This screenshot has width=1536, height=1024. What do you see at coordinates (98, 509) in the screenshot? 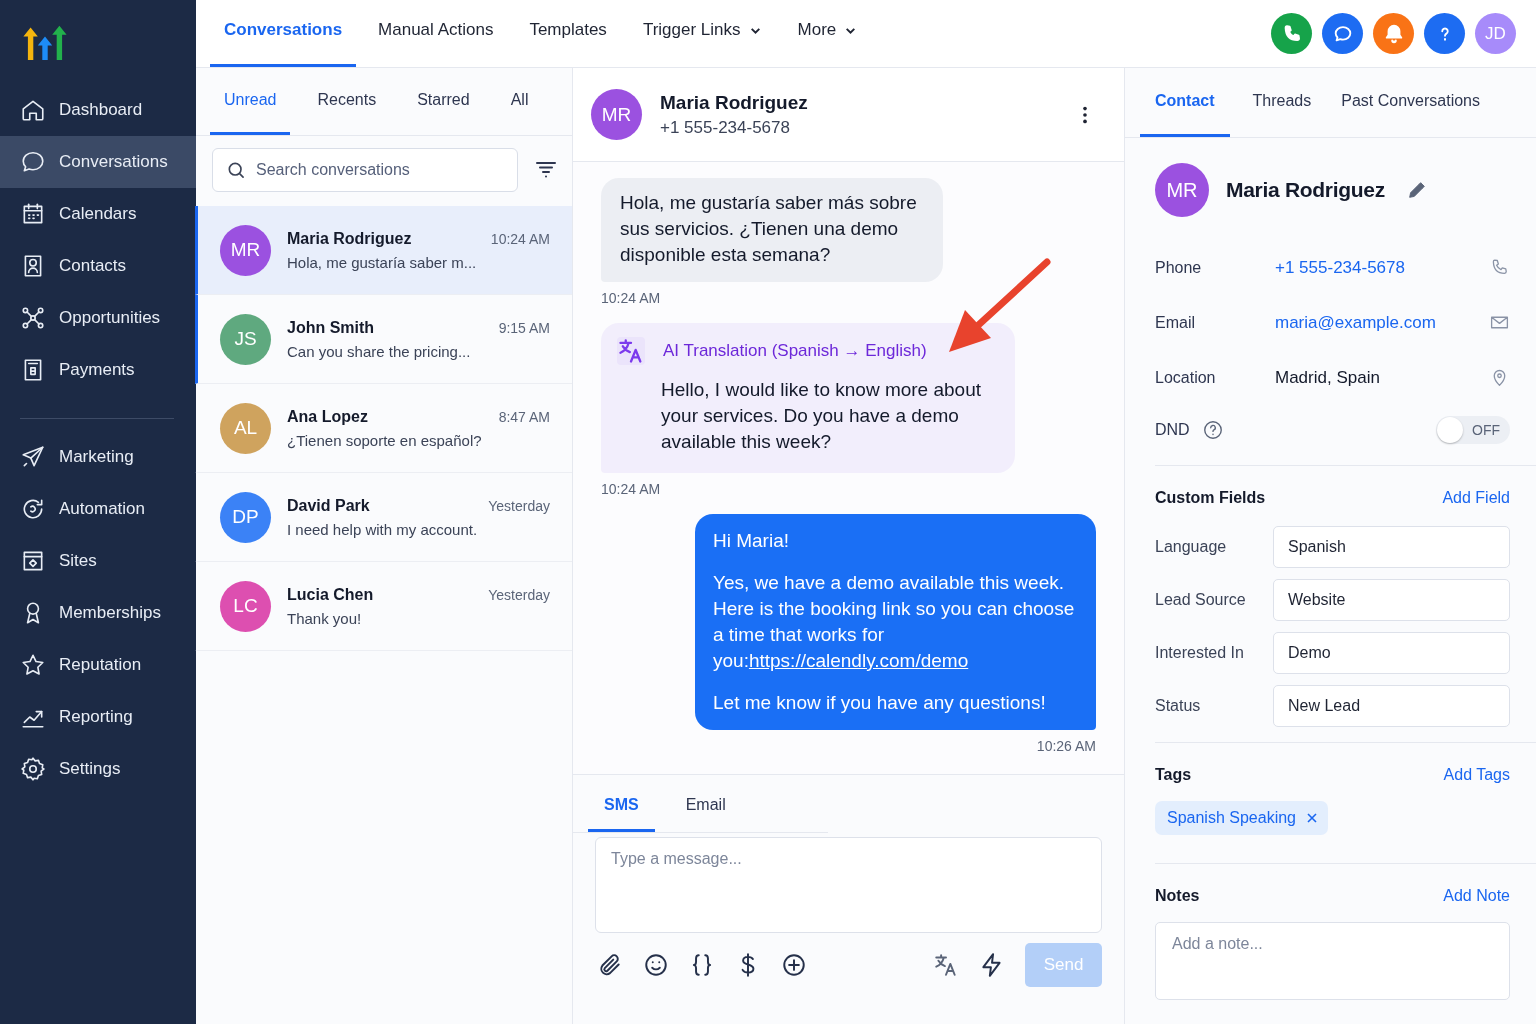
I see `sidebar-item: Automation` at bounding box center [98, 509].